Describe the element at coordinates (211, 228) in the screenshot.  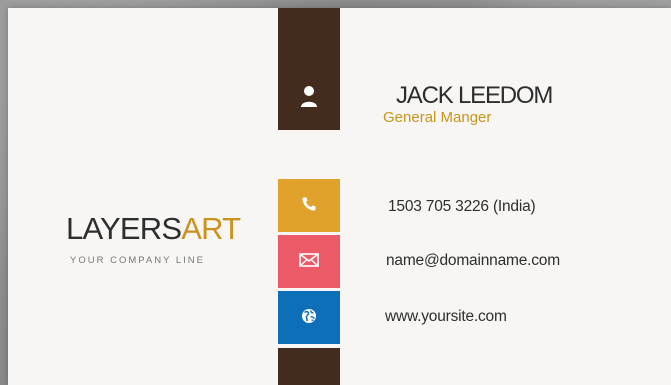
I see `logo-part-2: ART` at that location.